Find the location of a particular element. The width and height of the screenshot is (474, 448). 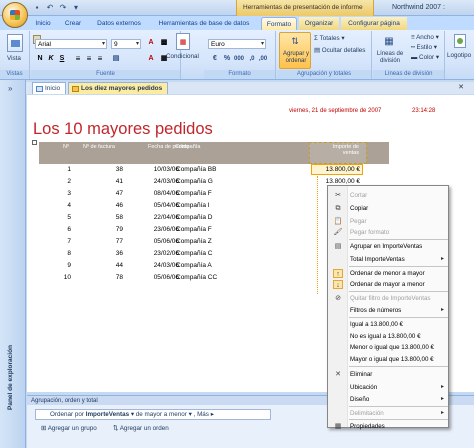

nav-pane-toggle-icon: » is located at coordinates (10, 88).